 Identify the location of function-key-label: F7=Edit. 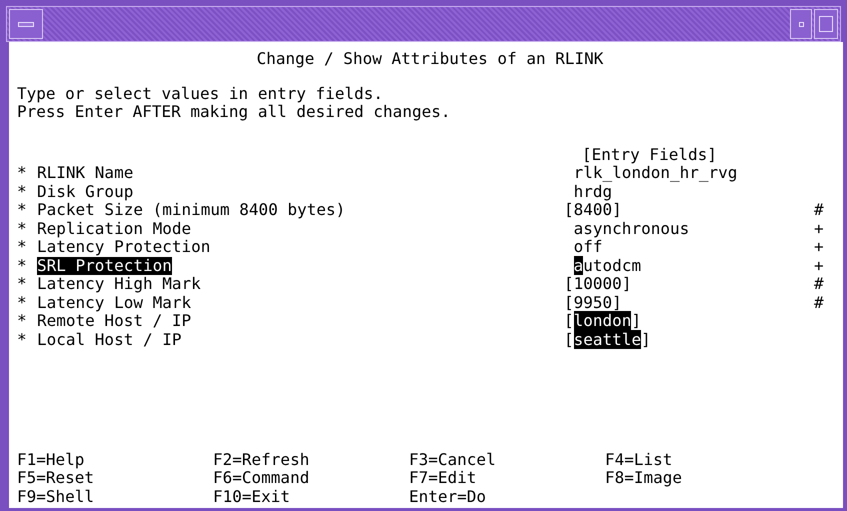
(442, 477).